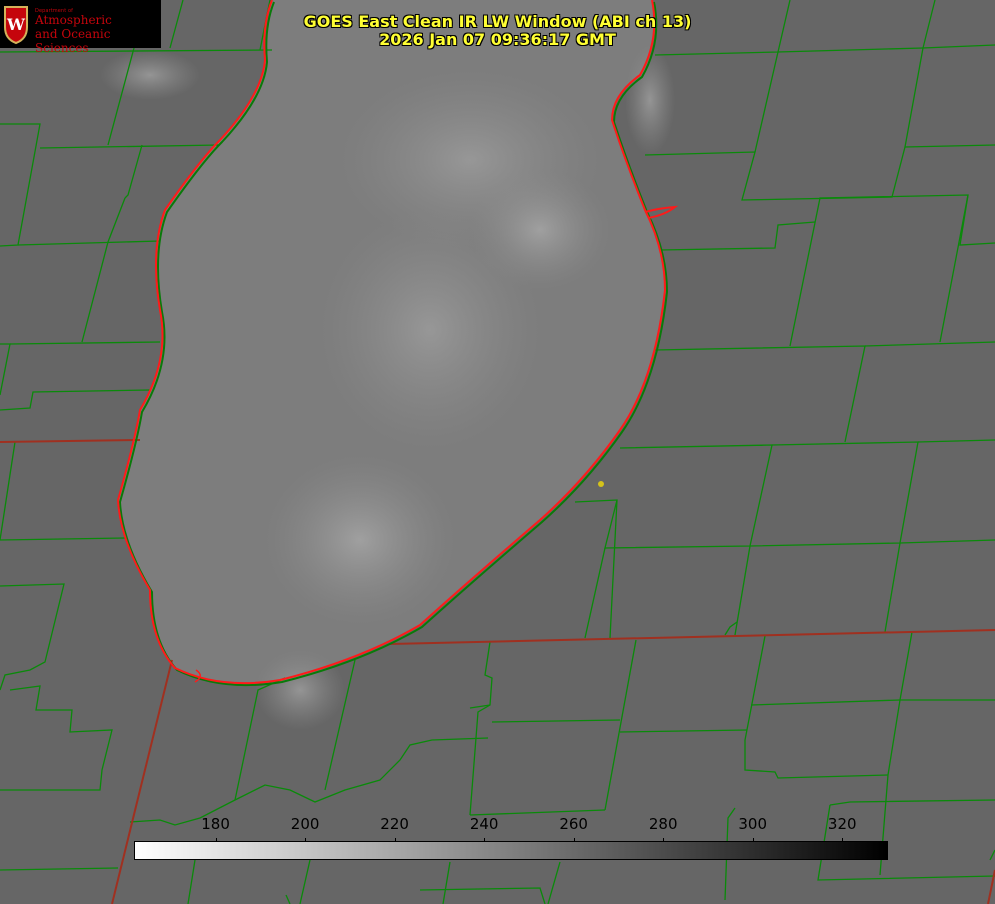 This screenshot has width=995, height=904. I want to click on colorbar-tick-label: 180, so click(215, 824).